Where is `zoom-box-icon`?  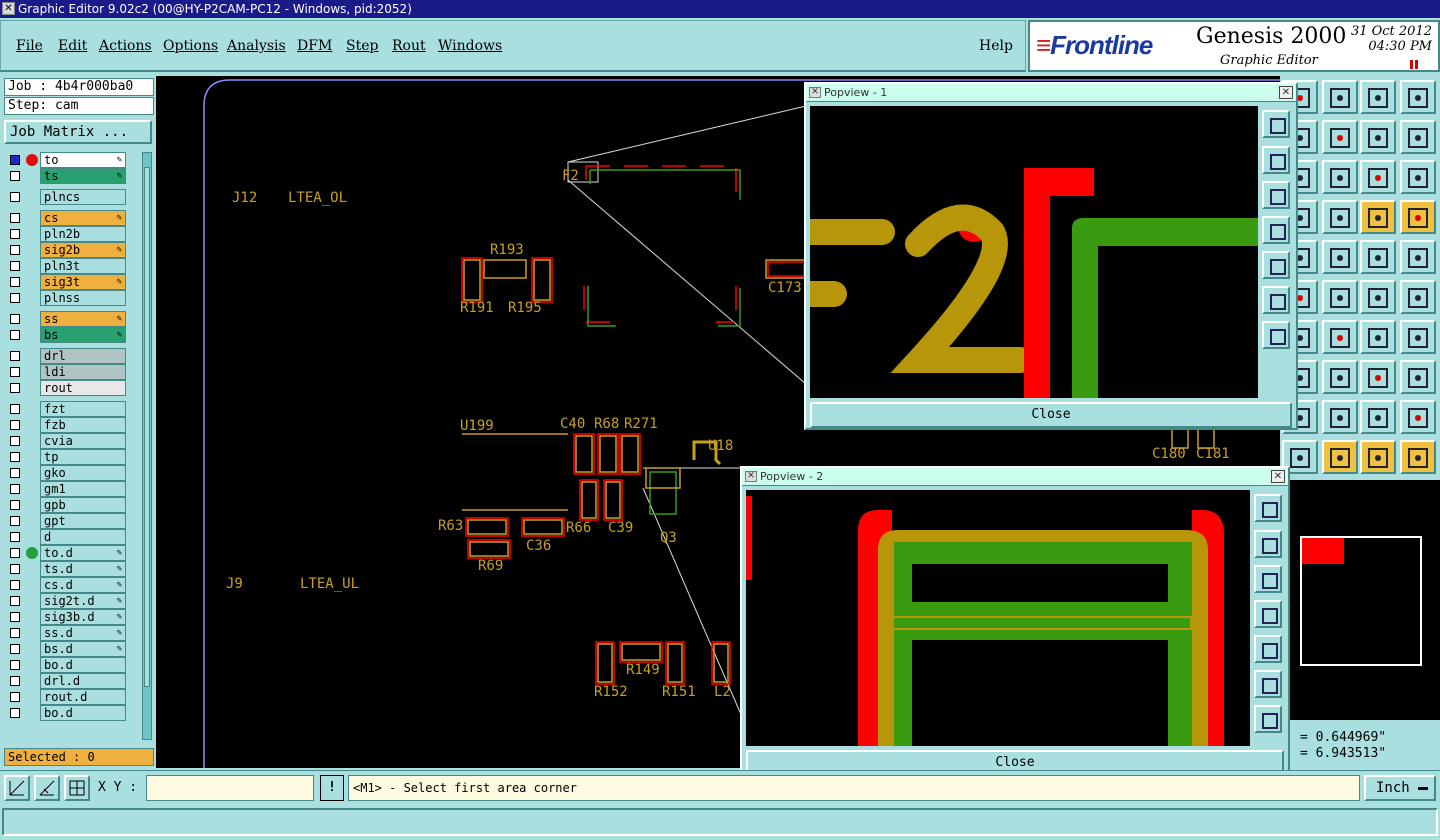
zoom-box-icon is located at coordinates (17, 788).